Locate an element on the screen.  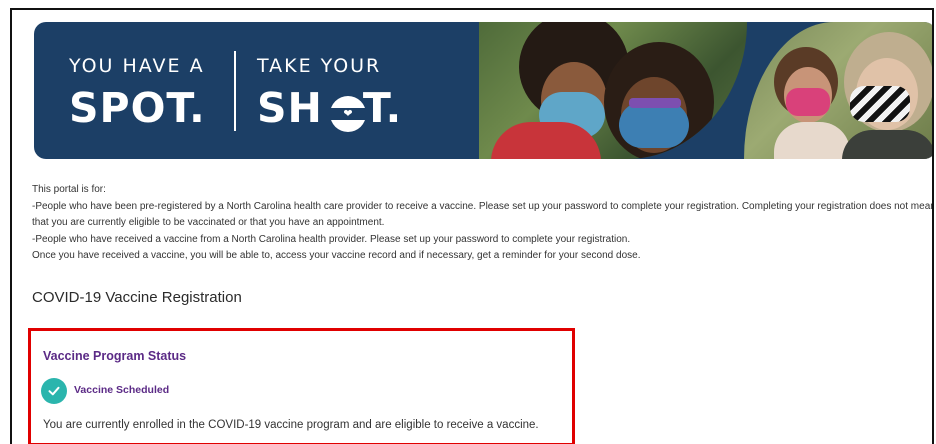
banner-line-3: TAKE YOUR is located at coordinates (319, 66).